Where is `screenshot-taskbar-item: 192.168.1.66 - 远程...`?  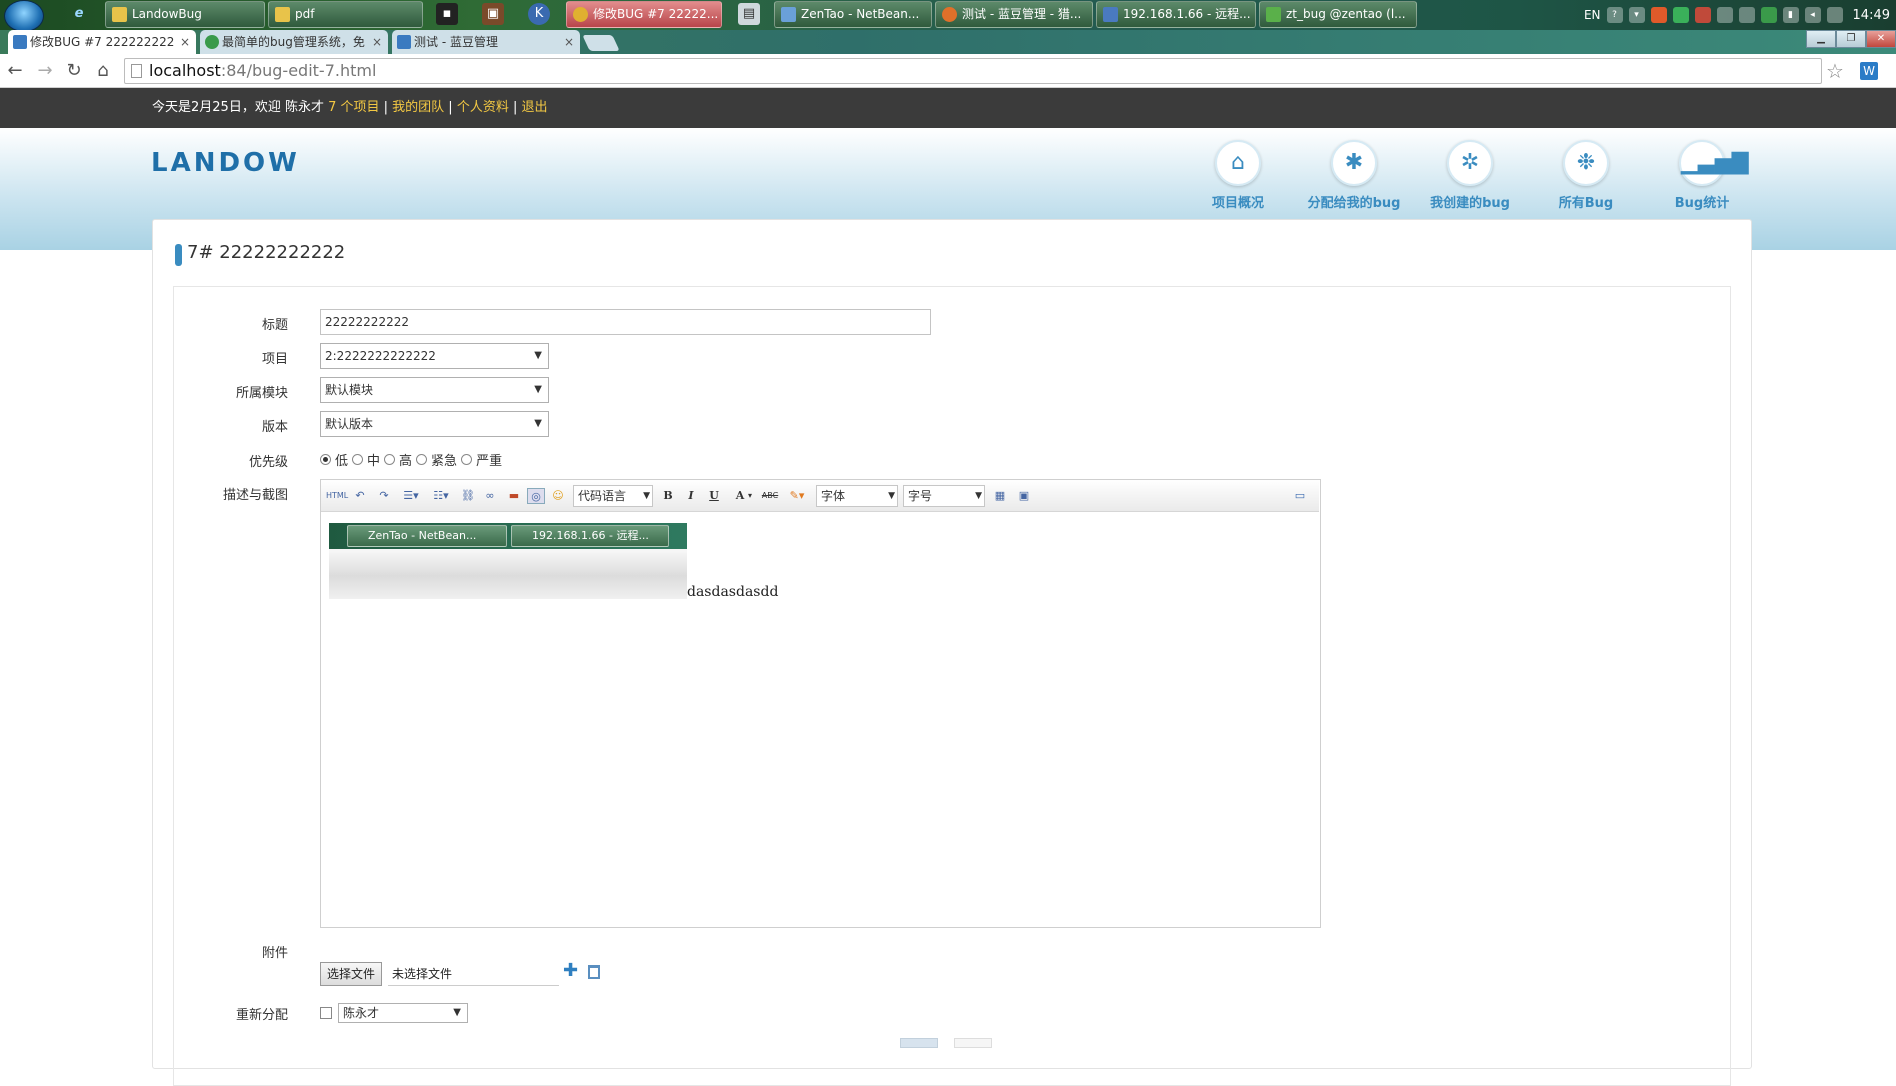 screenshot-taskbar-item: 192.168.1.66 - 远程... is located at coordinates (590, 536).